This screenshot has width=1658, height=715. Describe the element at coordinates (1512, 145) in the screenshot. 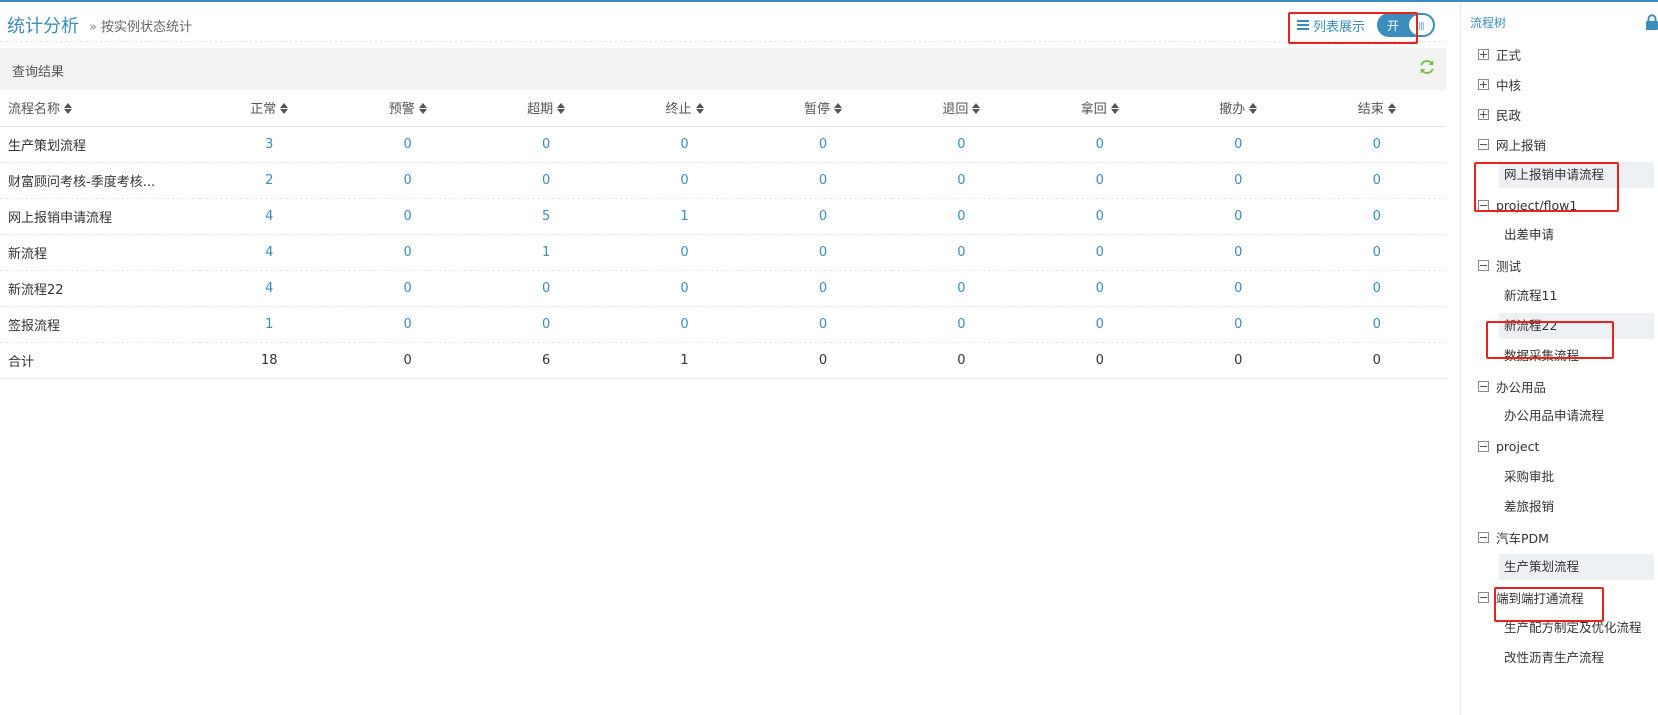

I see `tree-group-node: 网上报销` at that location.